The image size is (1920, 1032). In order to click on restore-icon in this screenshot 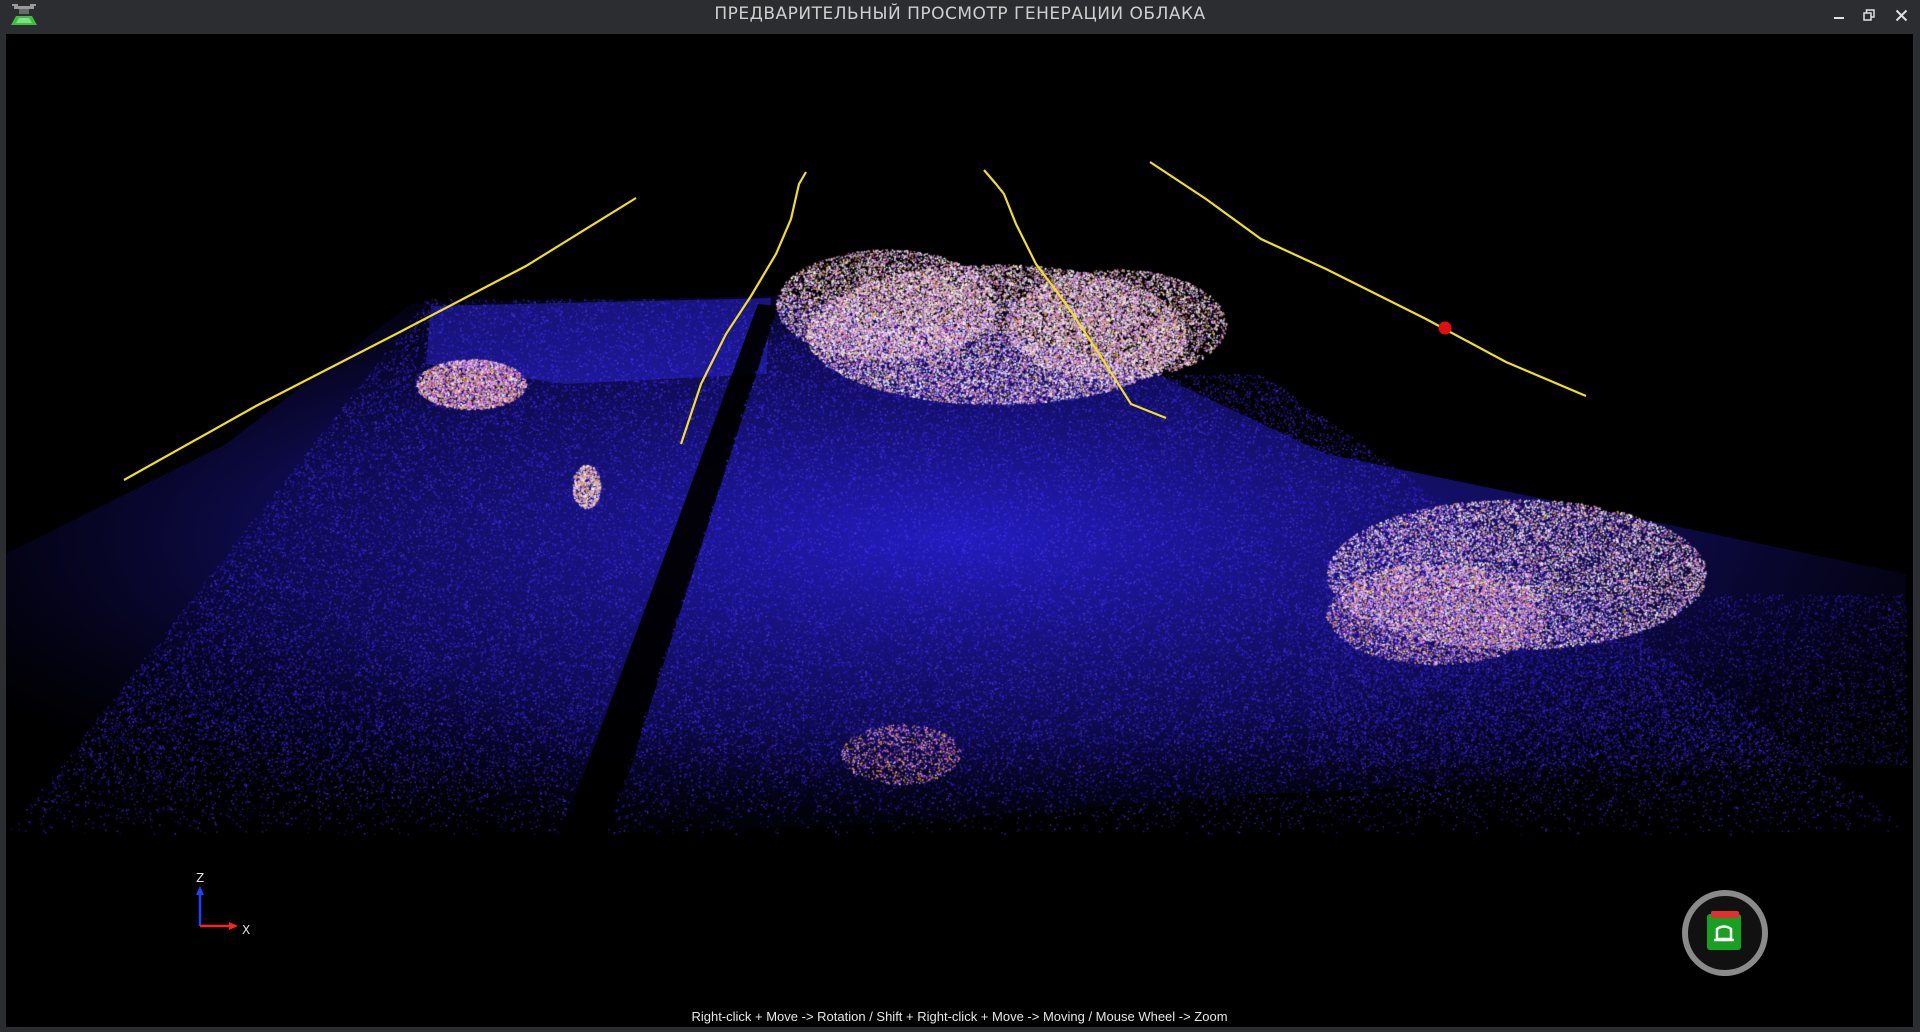, I will do `click(1869, 15)`.